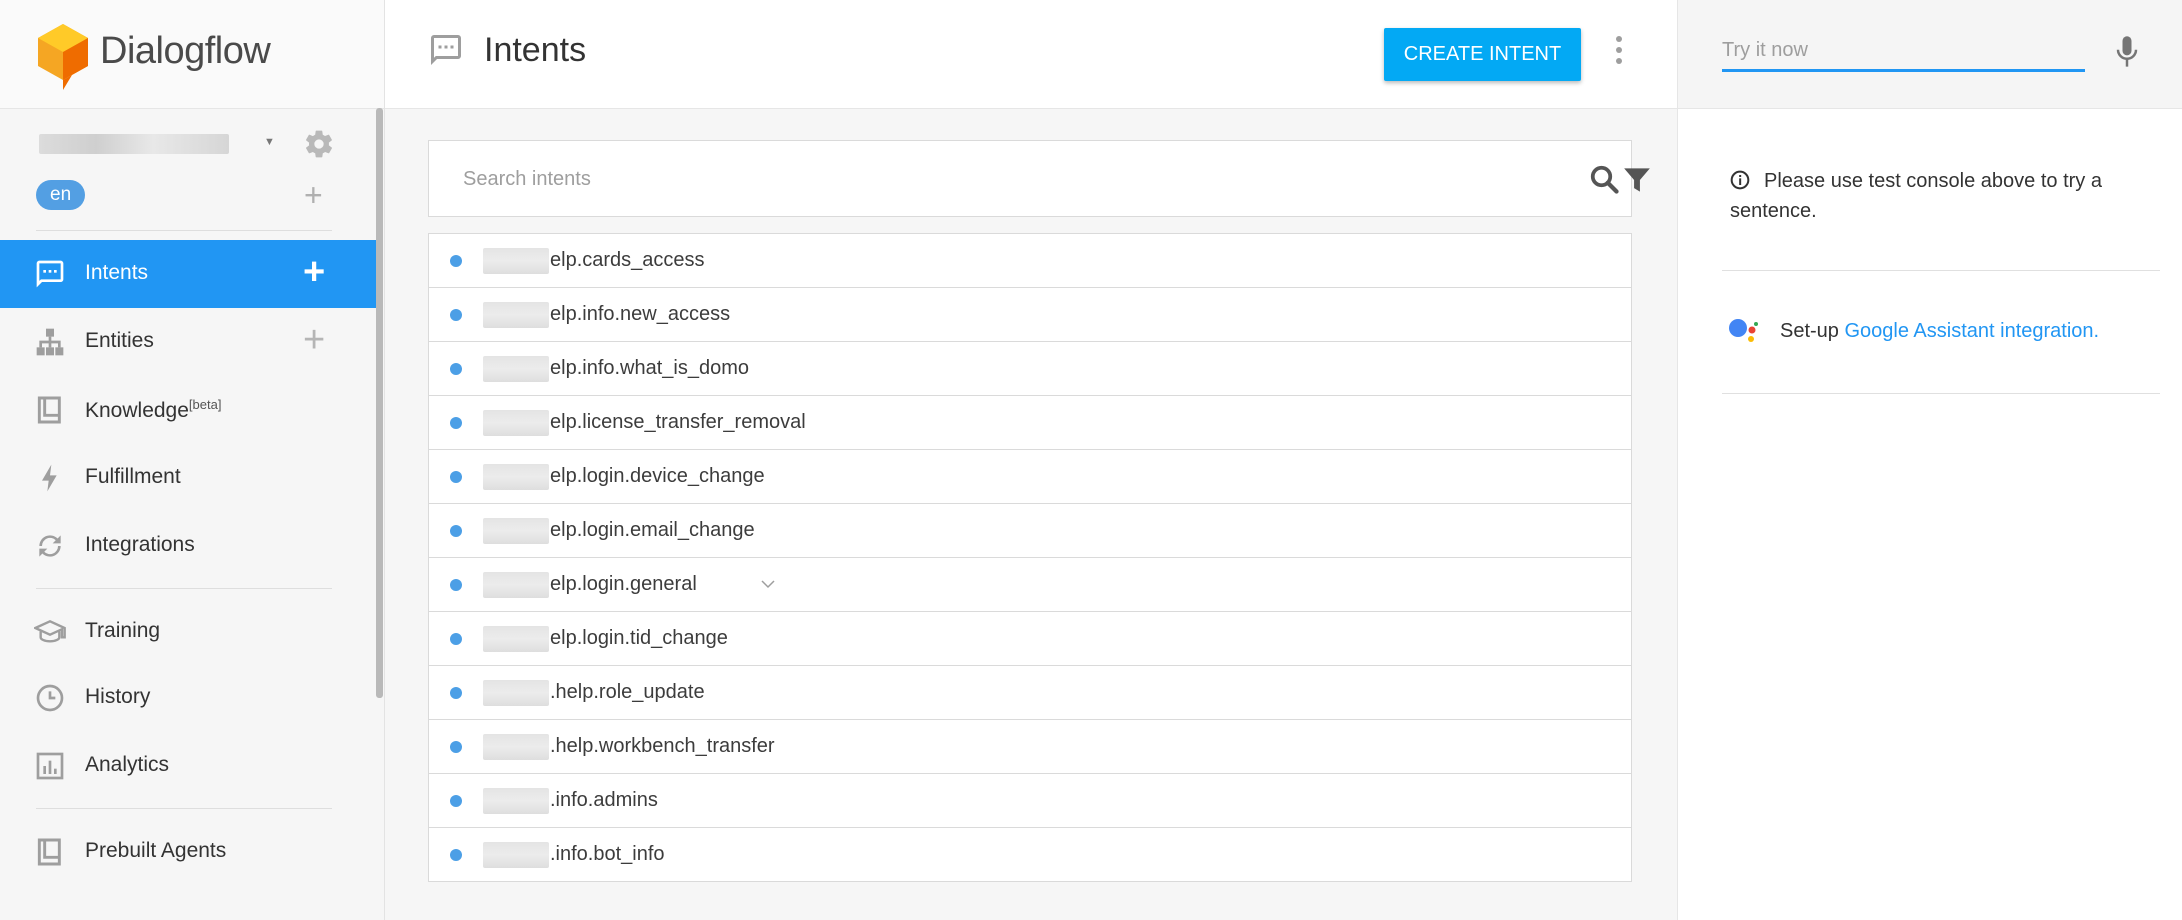 The width and height of the screenshot is (2182, 920). I want to click on sidebar-item-label: Integrations, so click(140, 544).